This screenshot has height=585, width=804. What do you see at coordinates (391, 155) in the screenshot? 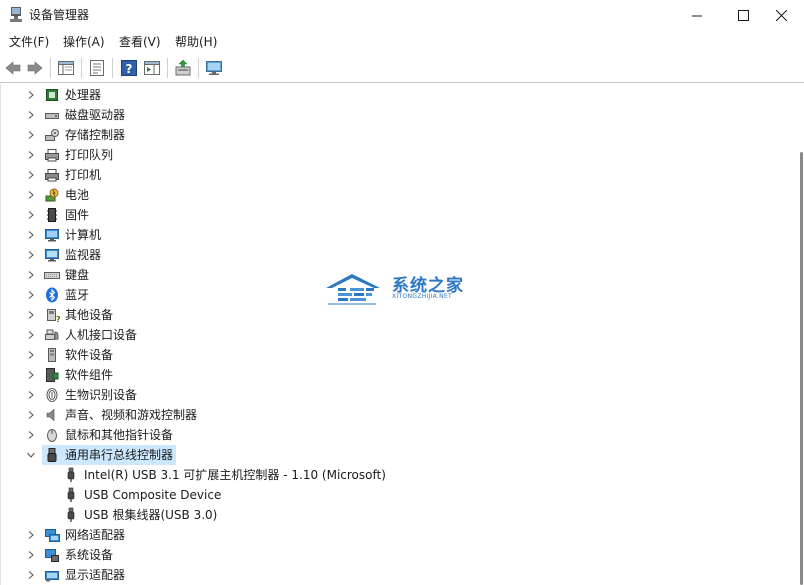
I see `tree-item-3: 打印队列` at bounding box center [391, 155].